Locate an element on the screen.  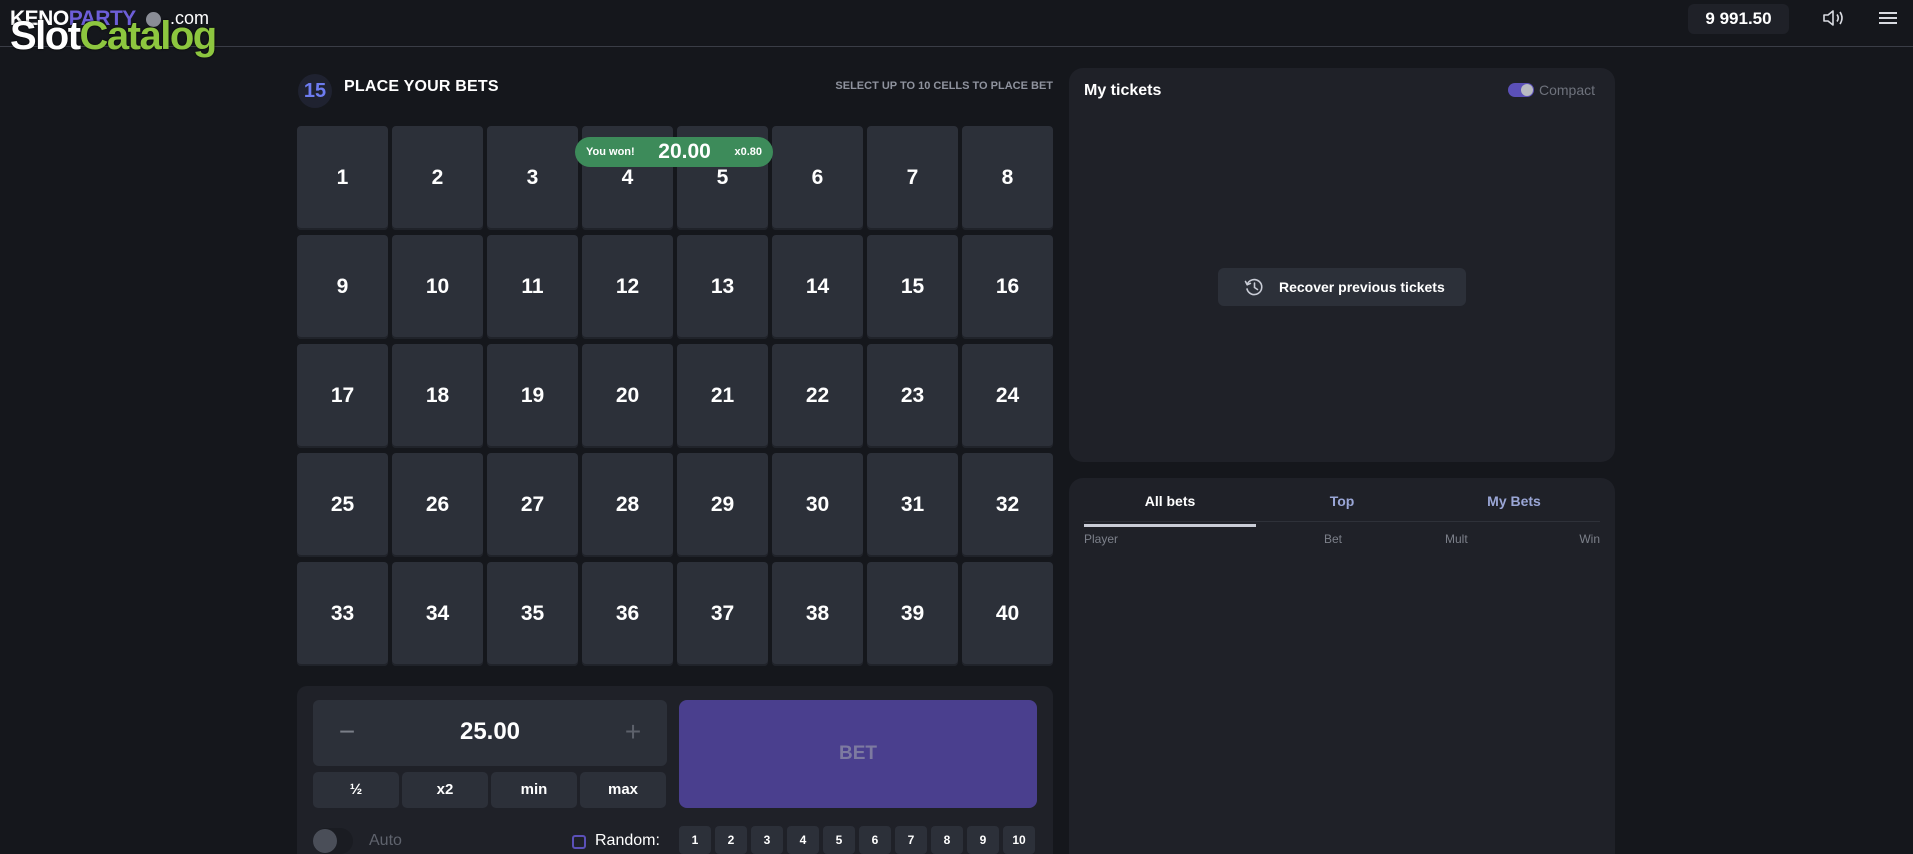
keno-cell: 14 is located at coordinates (817, 287).